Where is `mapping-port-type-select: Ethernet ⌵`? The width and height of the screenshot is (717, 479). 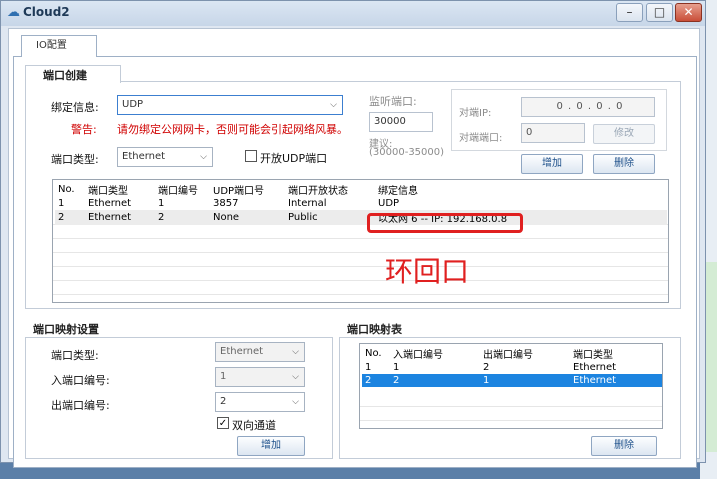 mapping-port-type-select: Ethernet ⌵ is located at coordinates (260, 352).